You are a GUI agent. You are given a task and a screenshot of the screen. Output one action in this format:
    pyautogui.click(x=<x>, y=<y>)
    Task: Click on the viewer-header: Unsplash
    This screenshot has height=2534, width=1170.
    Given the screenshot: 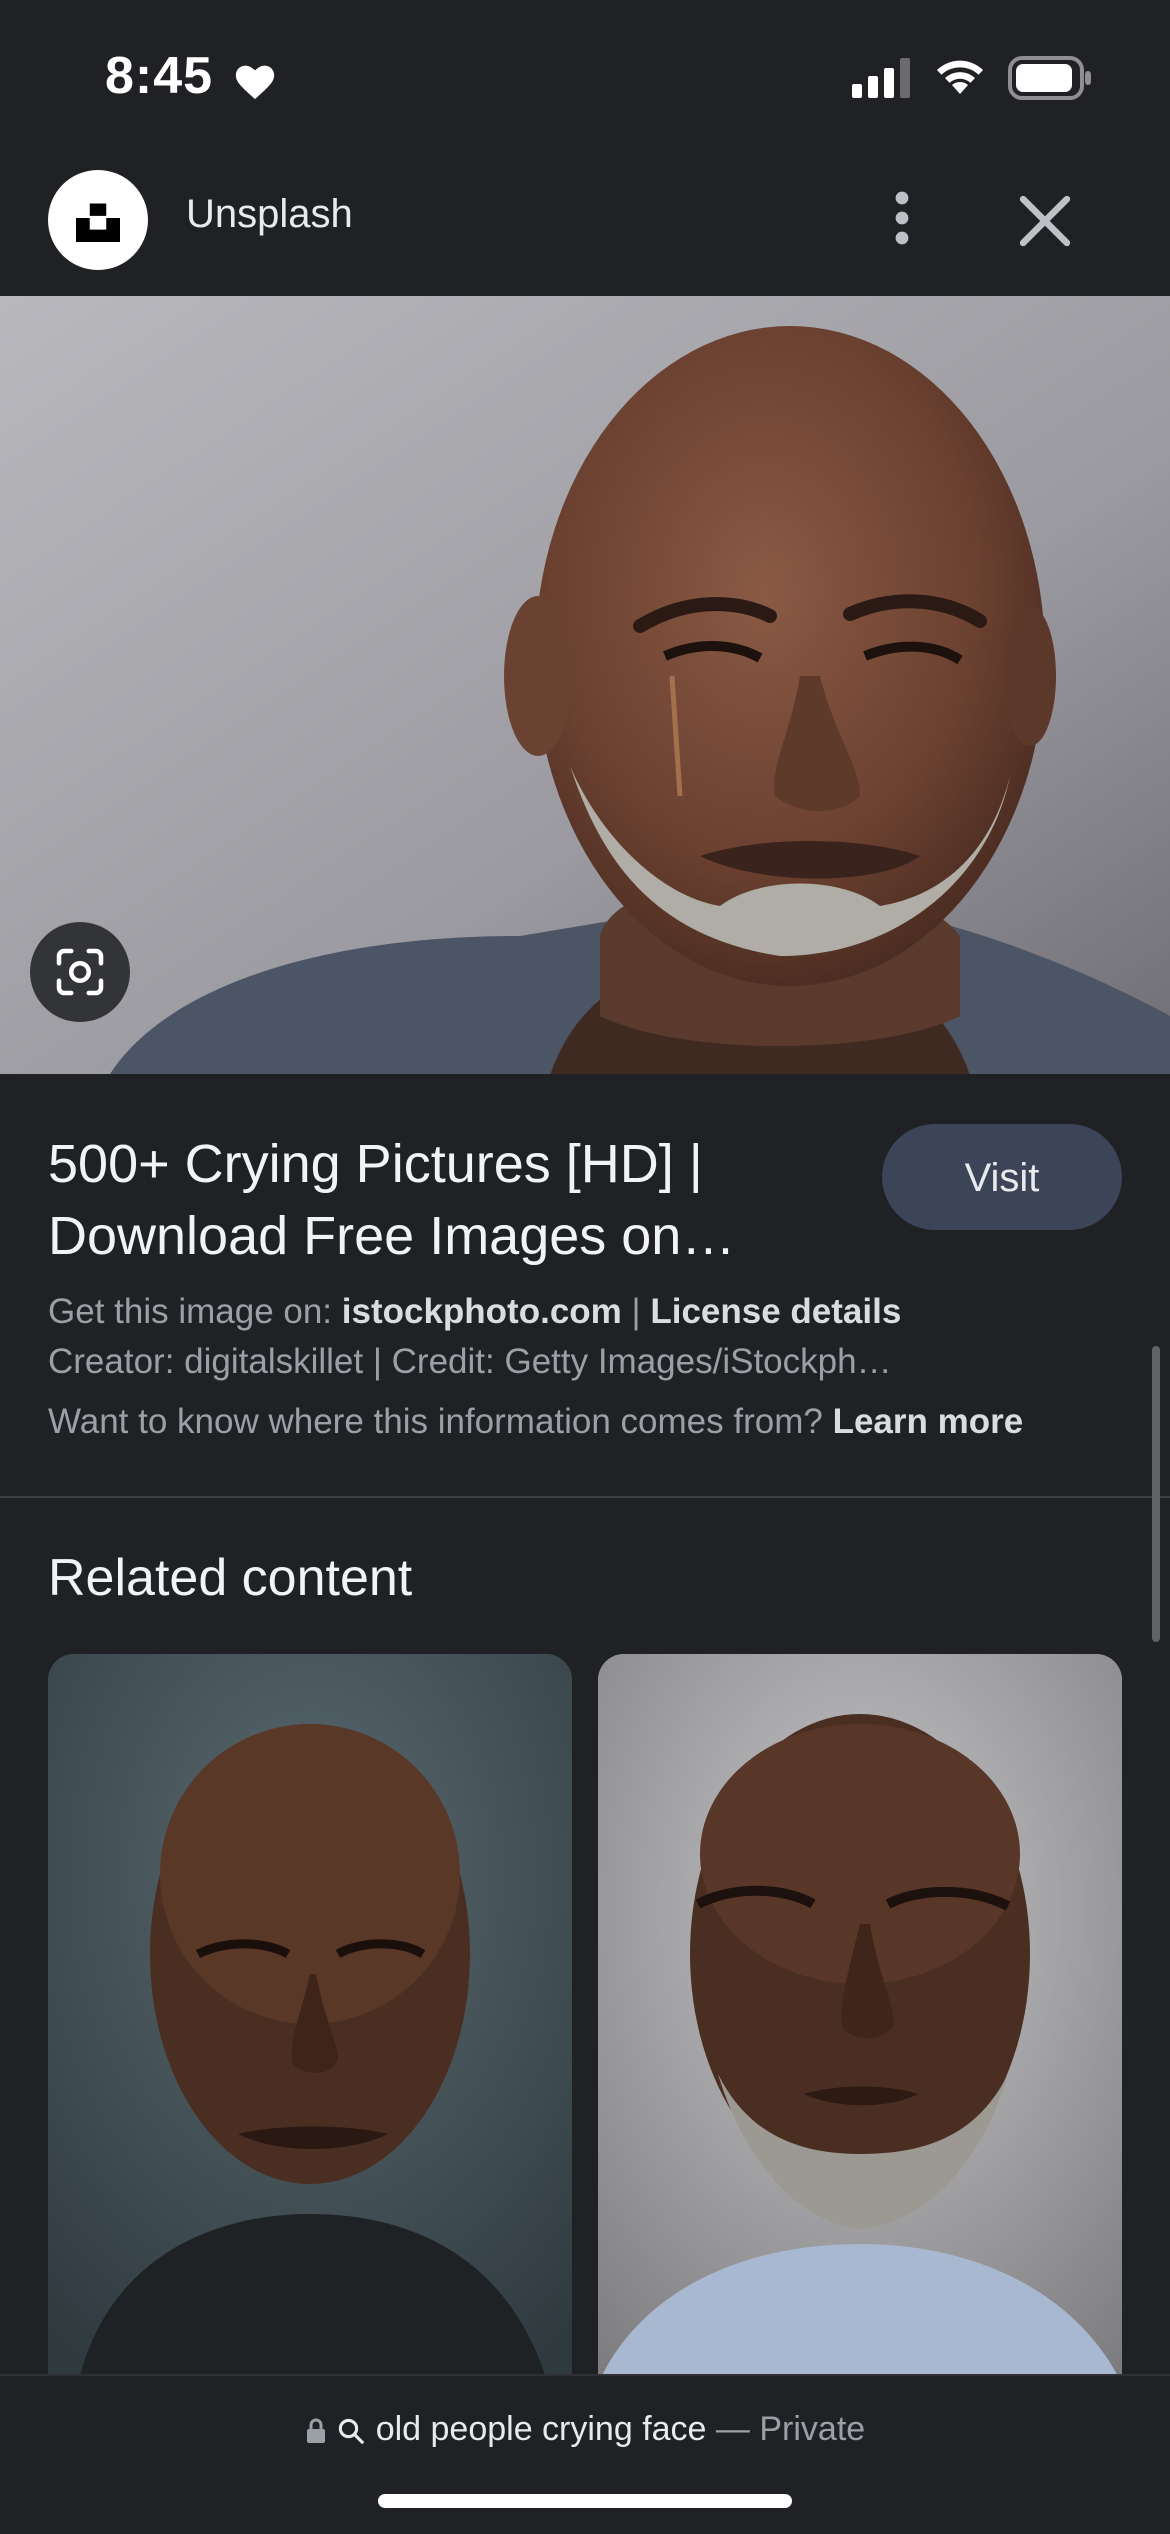 What is the action you would take?
    pyautogui.click(x=585, y=223)
    